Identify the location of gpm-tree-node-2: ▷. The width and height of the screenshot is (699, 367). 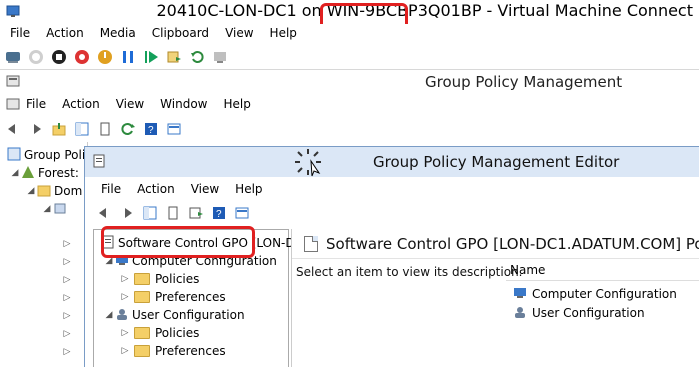
(67, 262).